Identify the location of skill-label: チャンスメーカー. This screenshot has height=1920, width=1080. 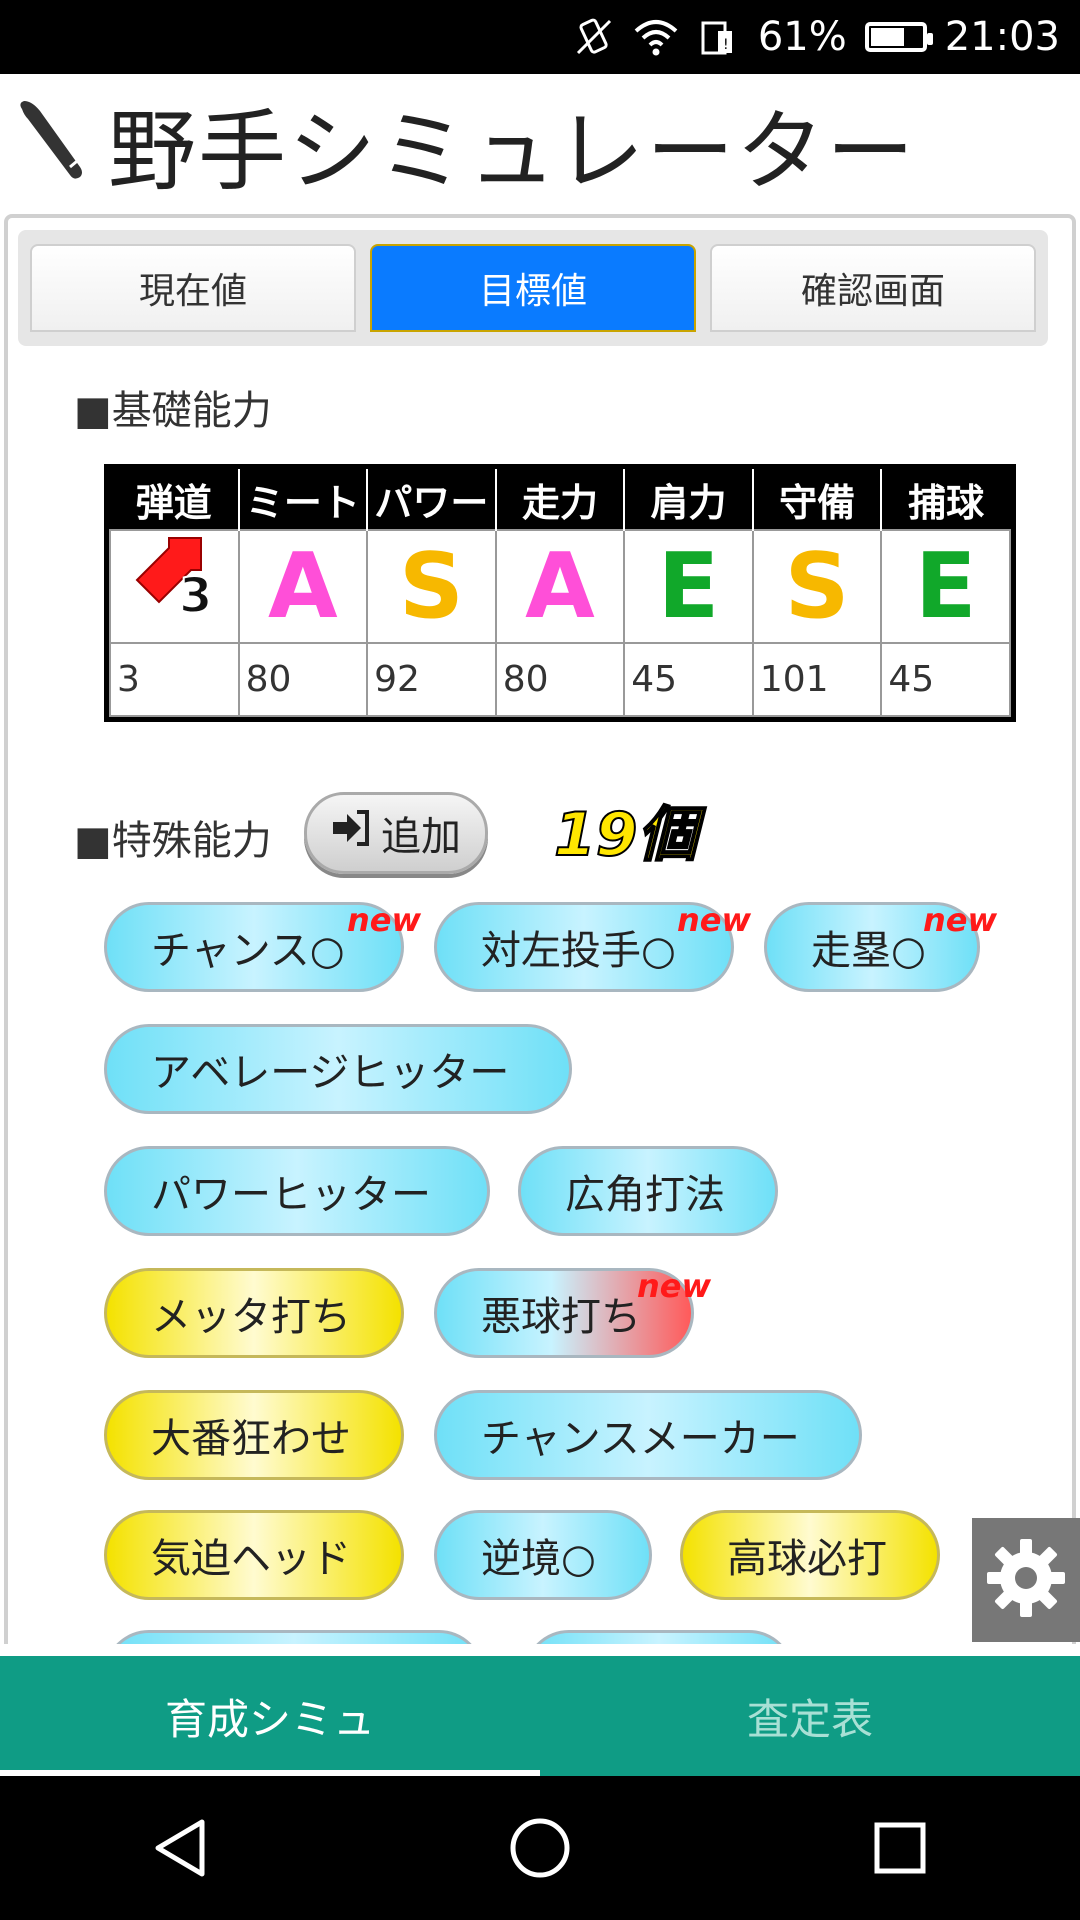
(640, 1439).